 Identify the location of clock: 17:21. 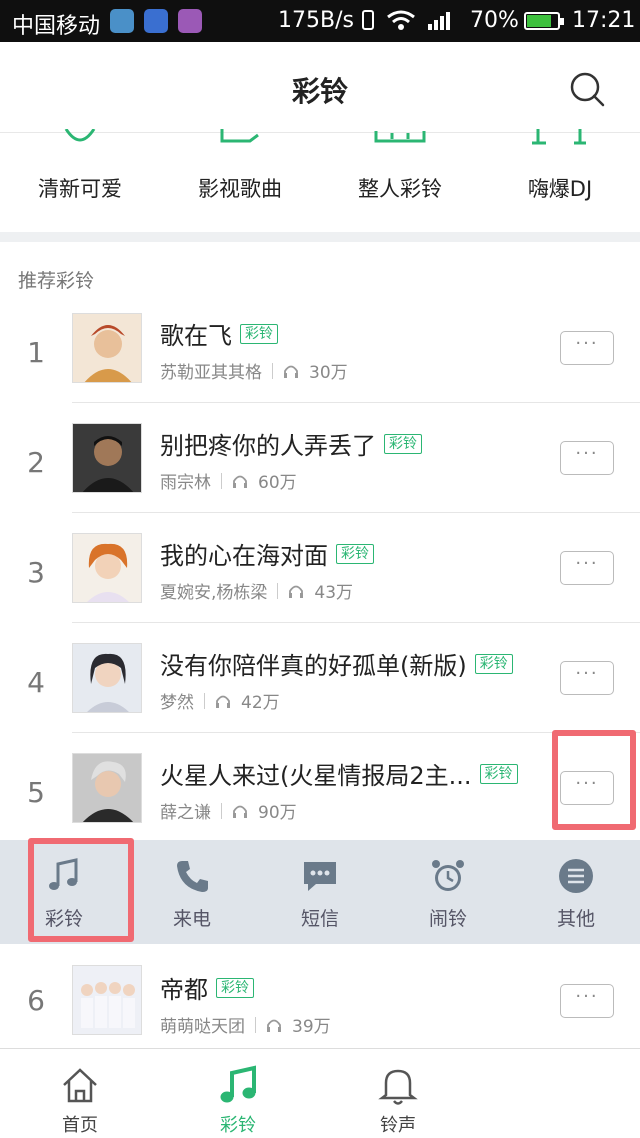
(604, 20).